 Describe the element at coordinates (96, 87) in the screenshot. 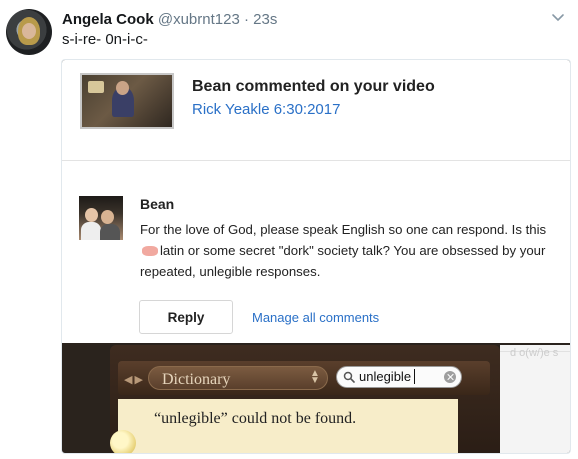

I see `thumbnail-lamp` at that location.